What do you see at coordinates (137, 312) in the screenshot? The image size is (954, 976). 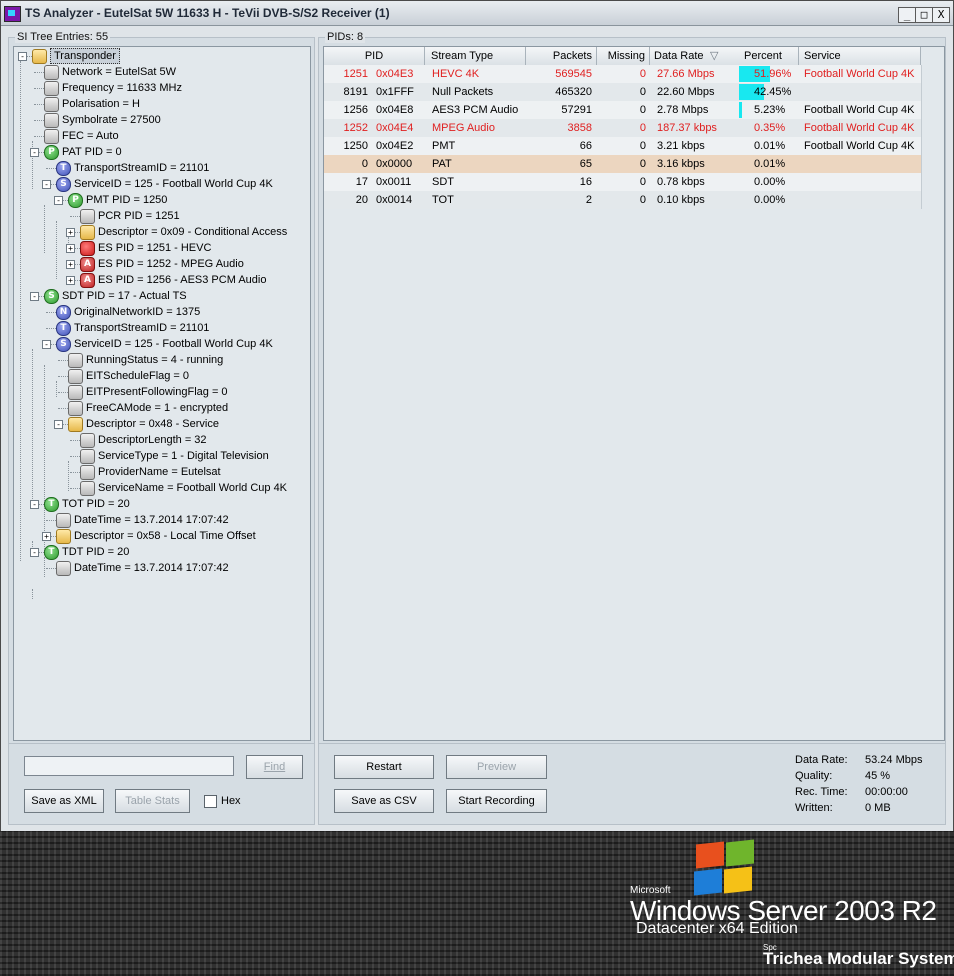 I see `tree-node-label: OriginalNetworkID = 1375` at bounding box center [137, 312].